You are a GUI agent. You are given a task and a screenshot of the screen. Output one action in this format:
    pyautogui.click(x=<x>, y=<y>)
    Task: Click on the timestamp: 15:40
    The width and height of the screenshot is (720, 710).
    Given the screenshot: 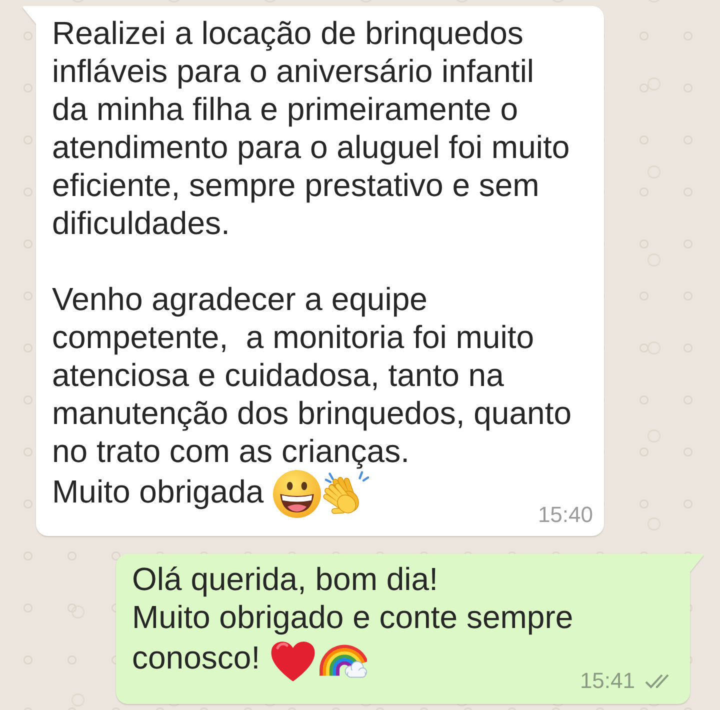 What is the action you would take?
    pyautogui.click(x=565, y=515)
    